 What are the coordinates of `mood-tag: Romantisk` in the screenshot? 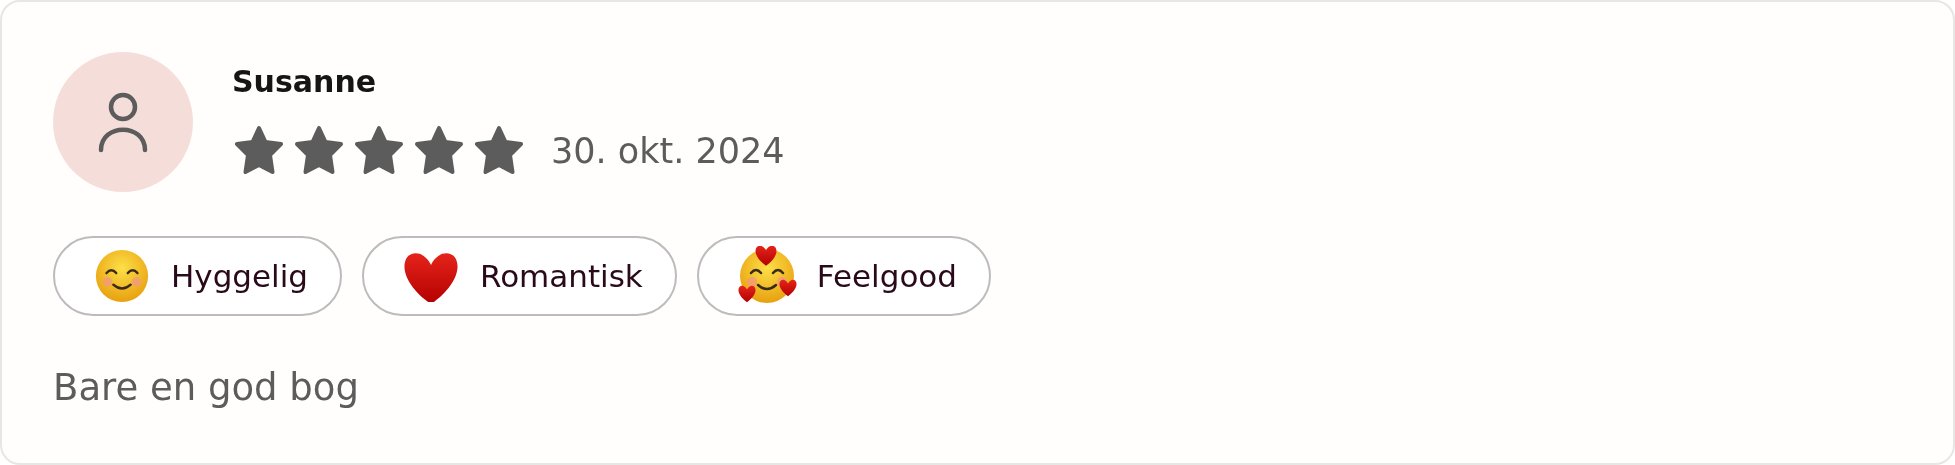 It's located at (519, 276).